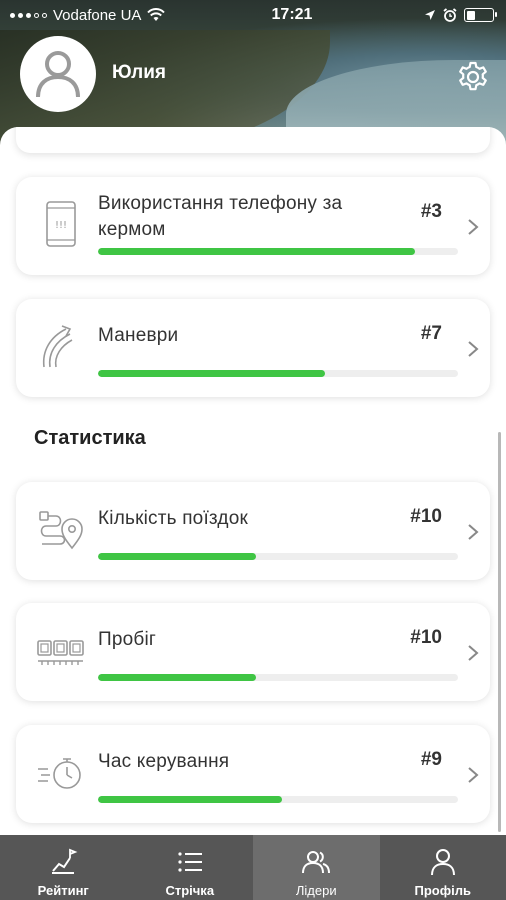 The height and width of the screenshot is (900, 506). I want to click on tab-label: Лідери, so click(316, 890).